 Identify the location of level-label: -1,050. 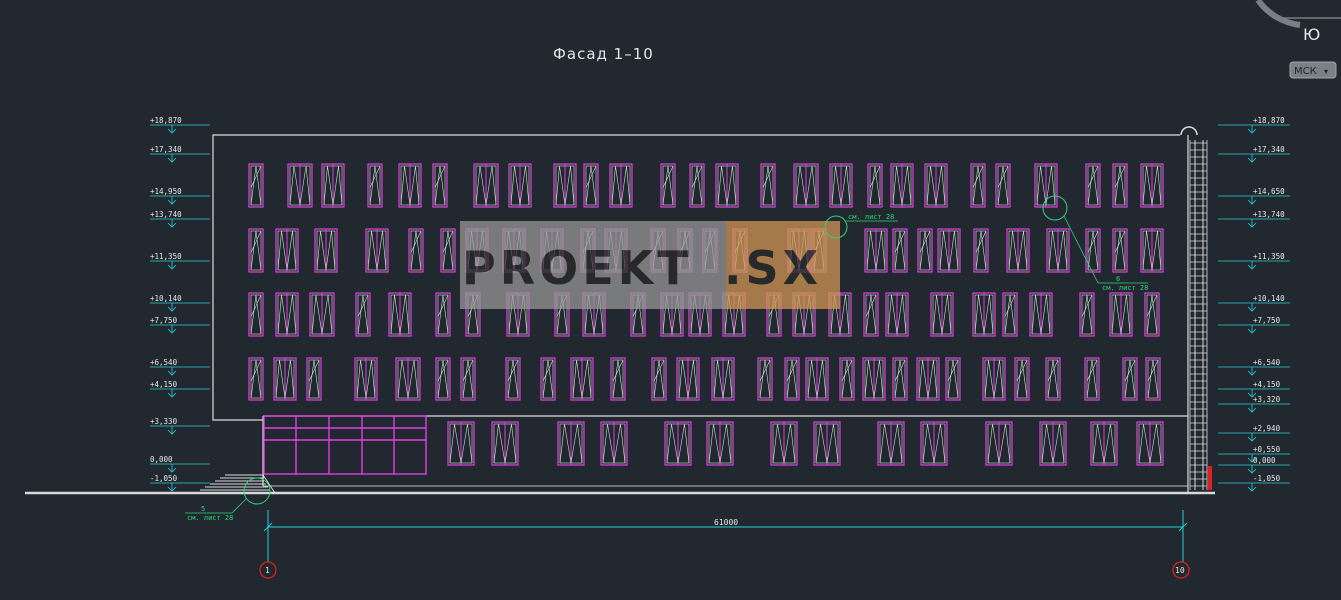
(1267, 478).